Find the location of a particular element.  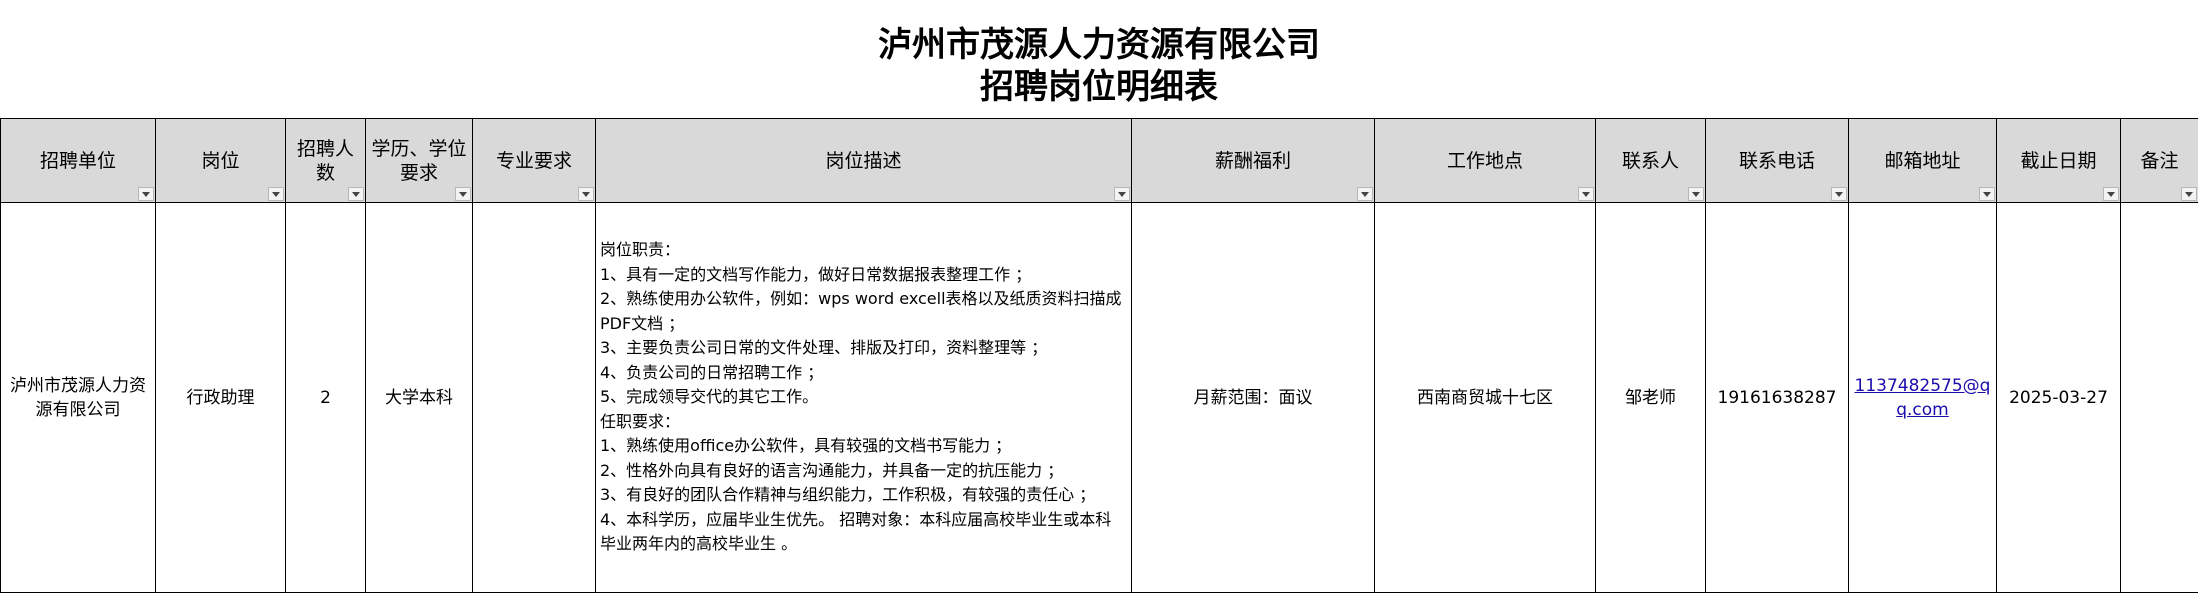

header-description: 岗位描述 is located at coordinates (864, 161).